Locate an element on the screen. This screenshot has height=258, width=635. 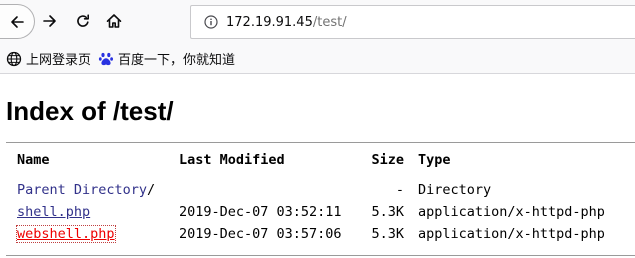
url-bar: 172.19.91.45/test/ is located at coordinates (412, 22).